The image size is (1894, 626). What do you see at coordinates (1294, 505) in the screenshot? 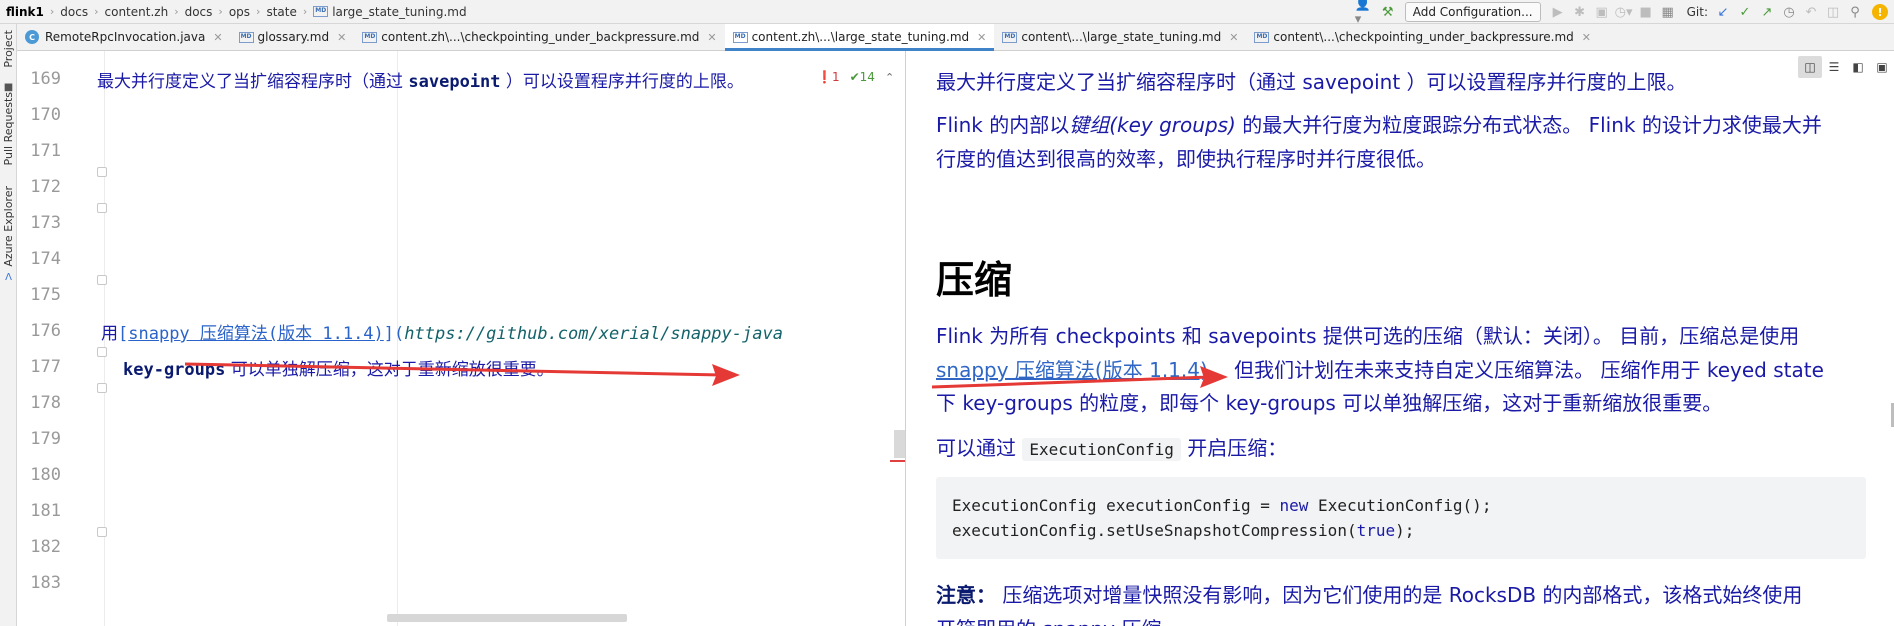
I see `code-keyword: new` at bounding box center [1294, 505].